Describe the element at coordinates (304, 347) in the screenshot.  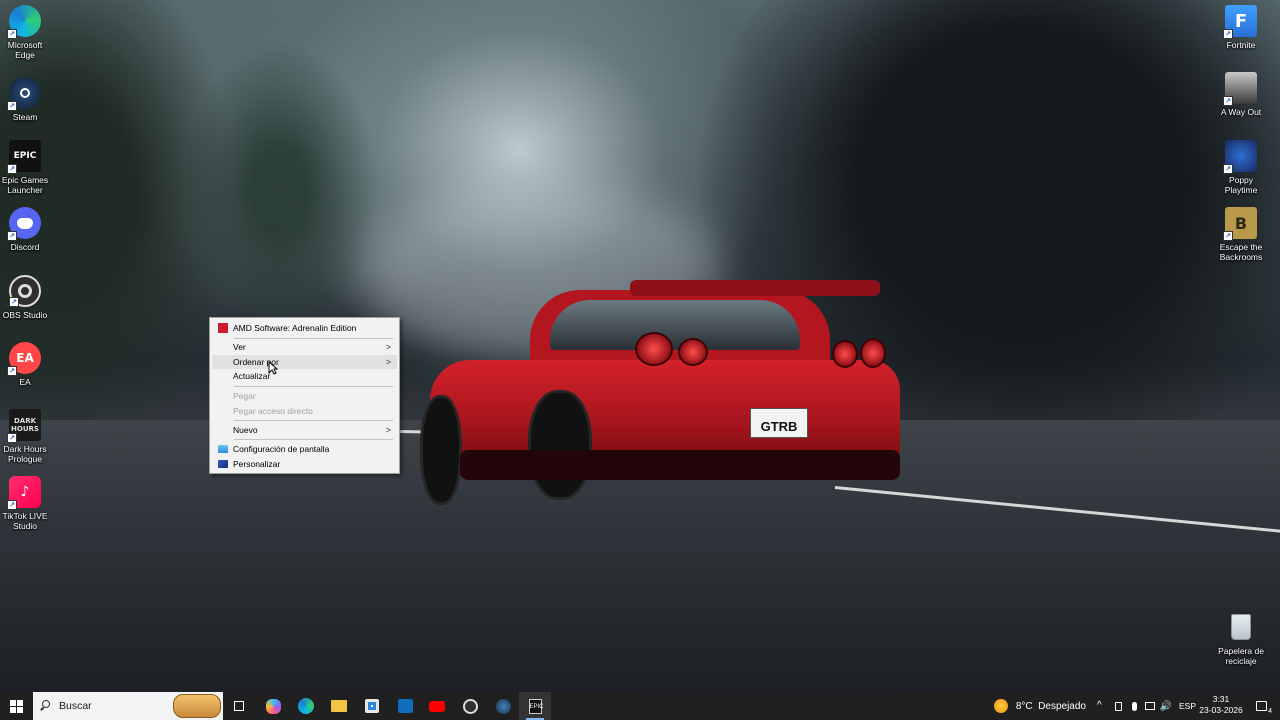
I see `menu-item-ver: Ver >` at that location.